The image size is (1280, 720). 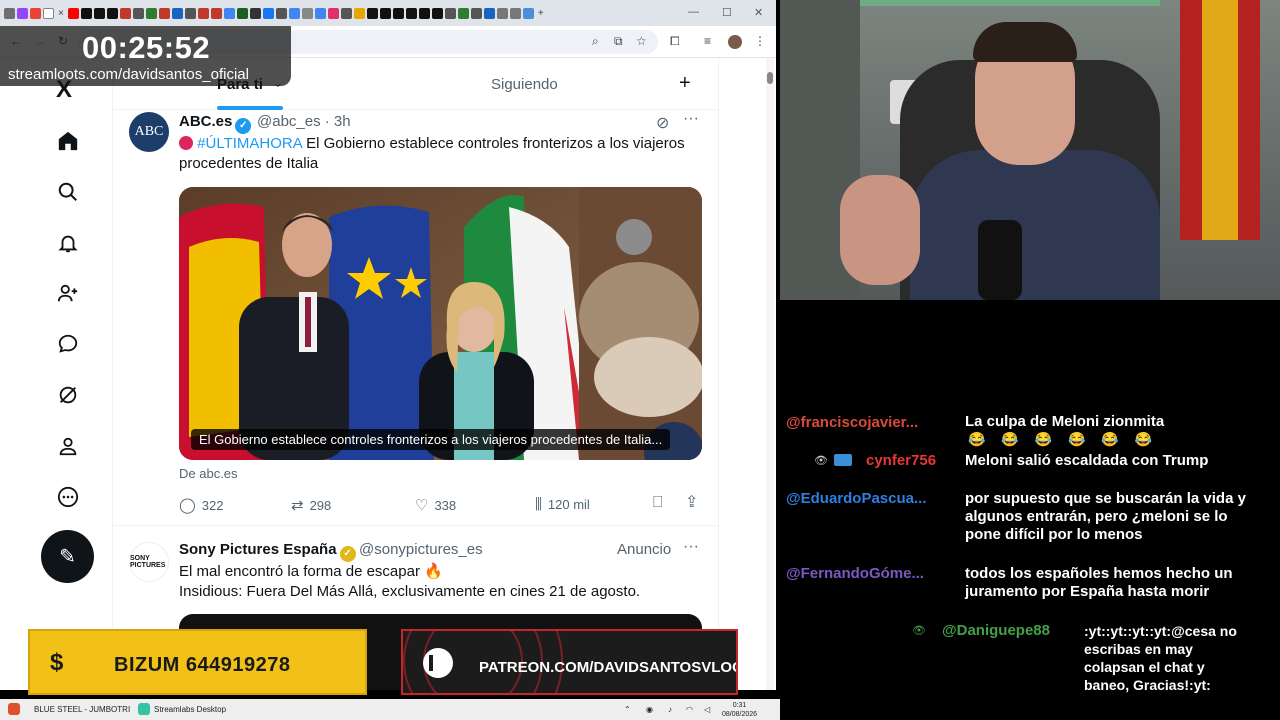 What do you see at coordinates (421, 549) in the screenshot?
I see `tweet-handle: @sonypictures_es` at bounding box center [421, 549].